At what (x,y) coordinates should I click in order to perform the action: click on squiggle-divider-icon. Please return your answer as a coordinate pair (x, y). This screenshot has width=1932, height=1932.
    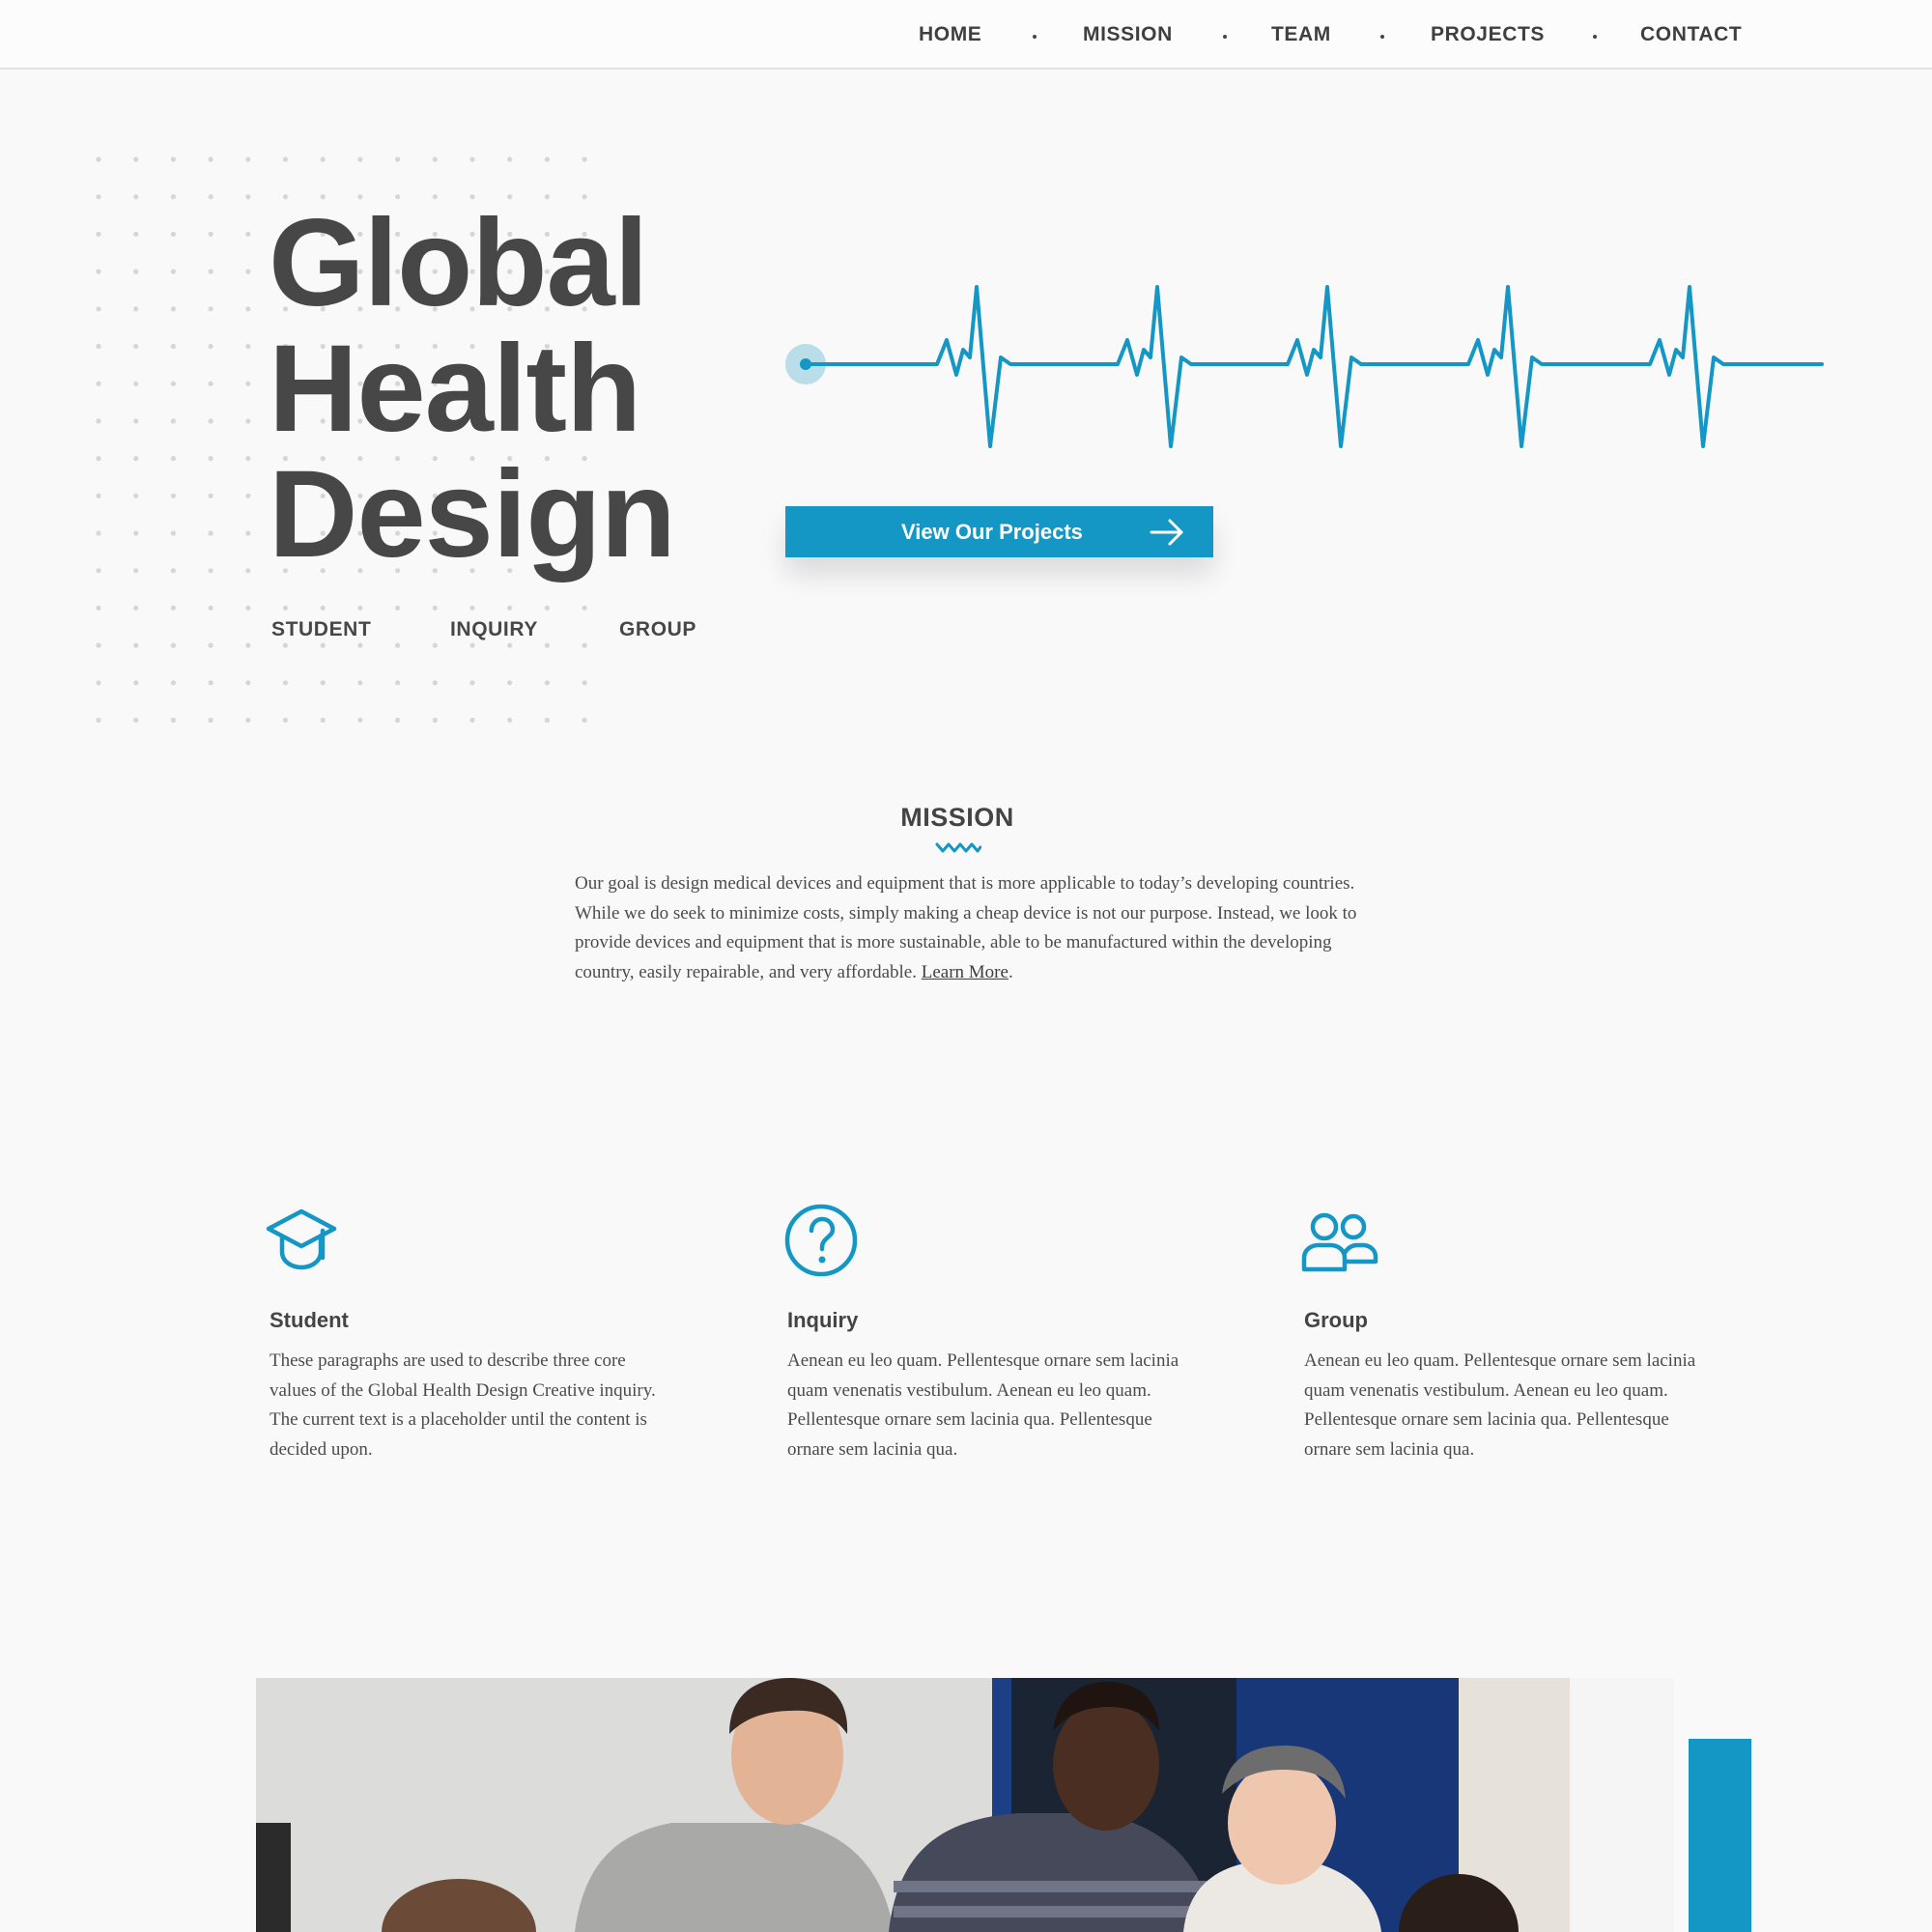
    Looking at the image, I should click on (958, 847).